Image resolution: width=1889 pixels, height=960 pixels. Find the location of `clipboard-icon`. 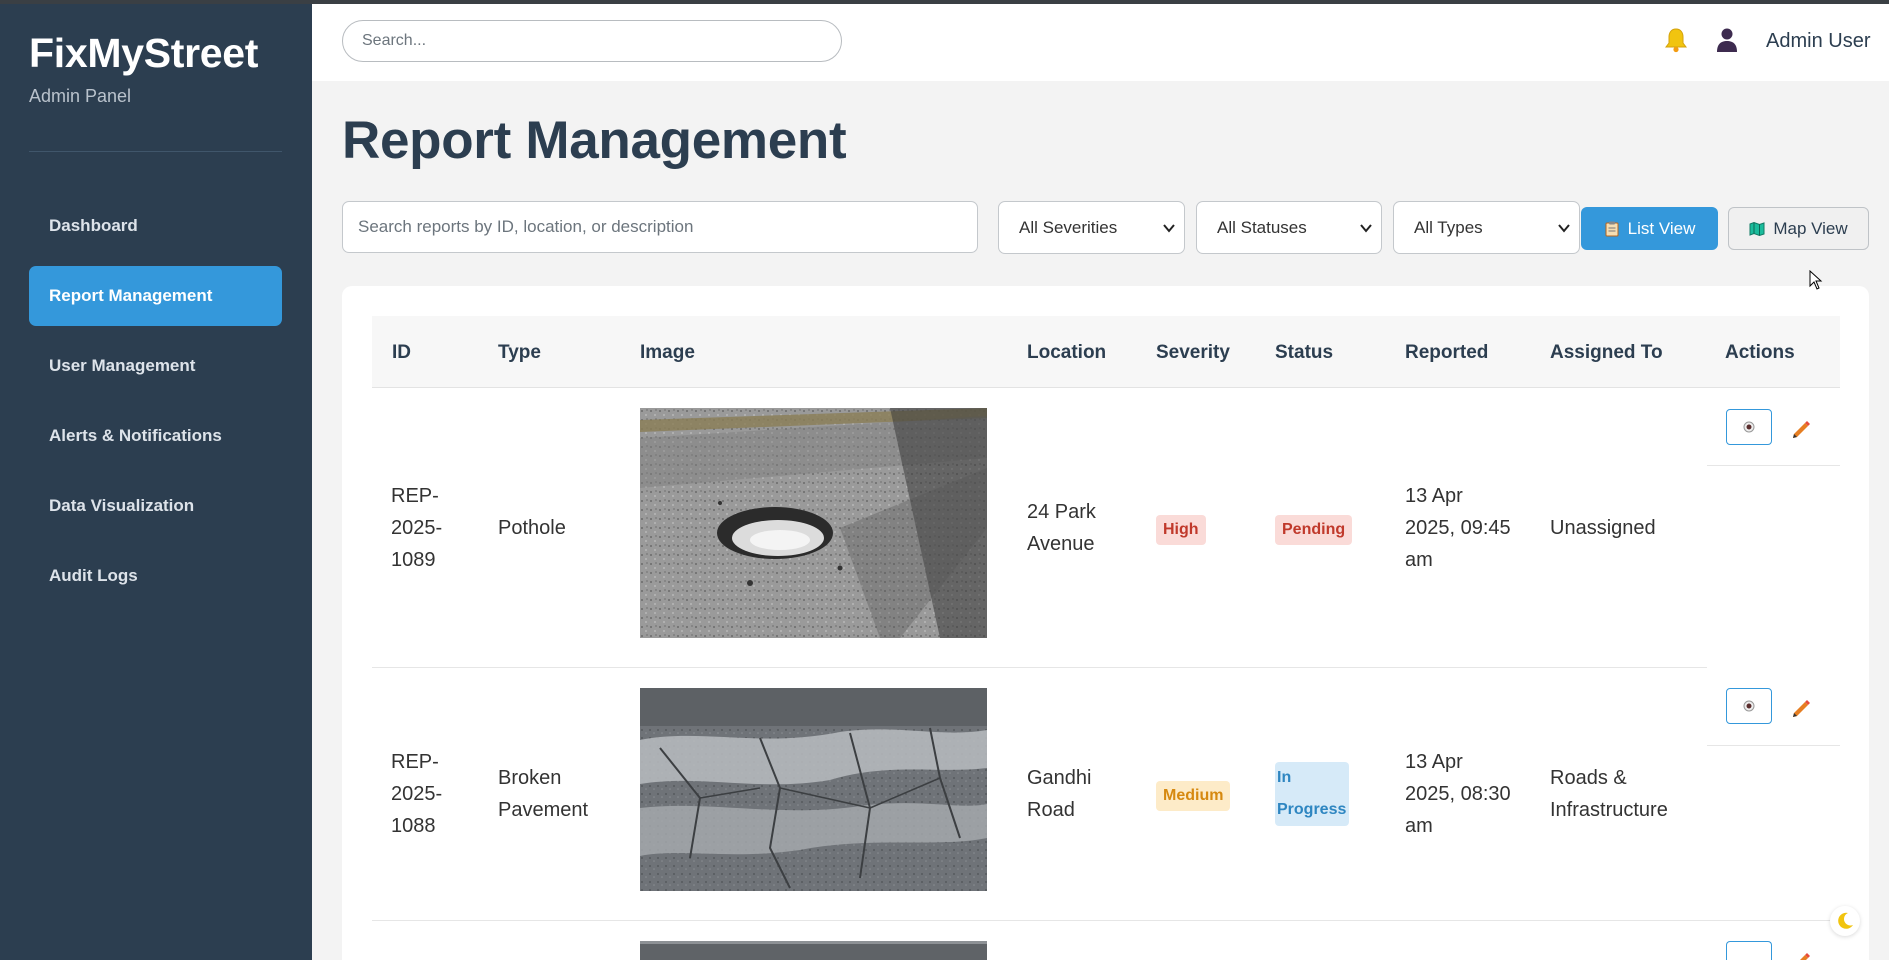

clipboard-icon is located at coordinates (1612, 228).